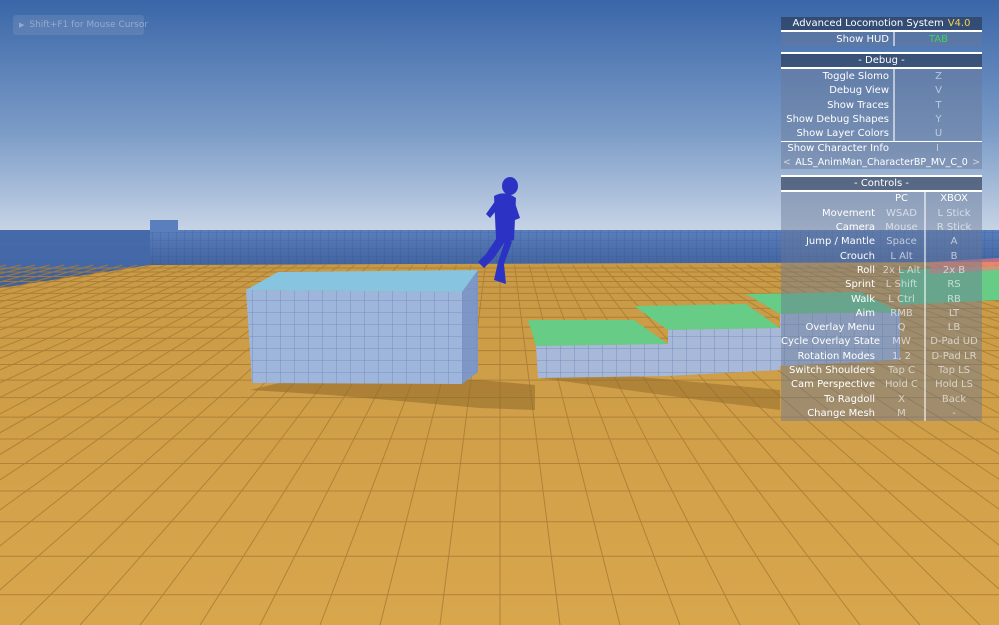 This screenshot has width=999, height=625. I want to click on control-row-cam-perspective: Cam Perspective Hold C Hold LS, so click(881, 384).